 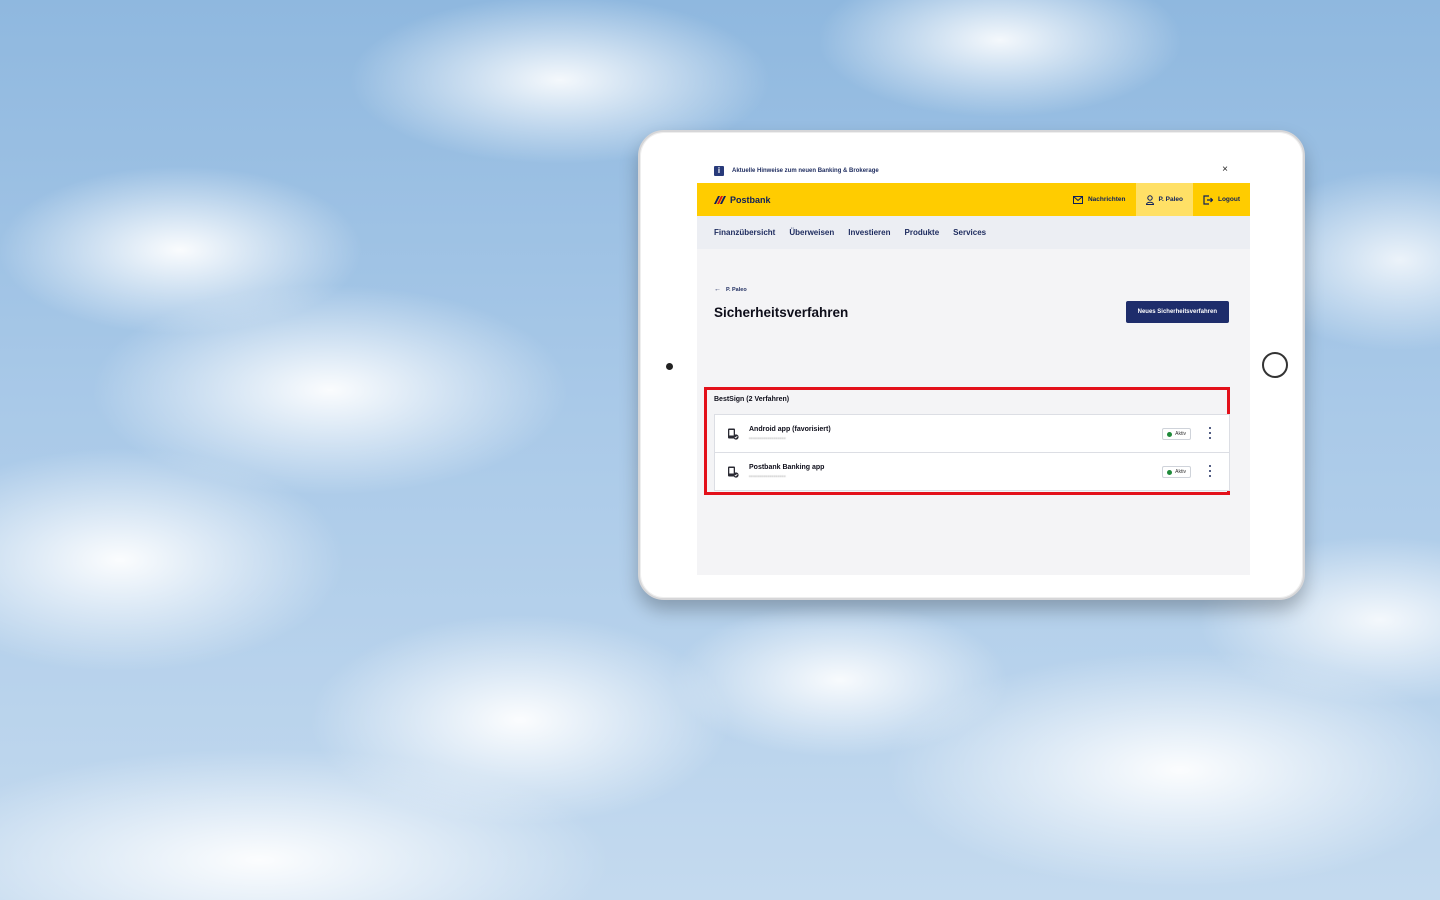 What do you see at coordinates (752, 399) in the screenshot?
I see `bestsign-section-label: BestSign (2 Verfahren)` at bounding box center [752, 399].